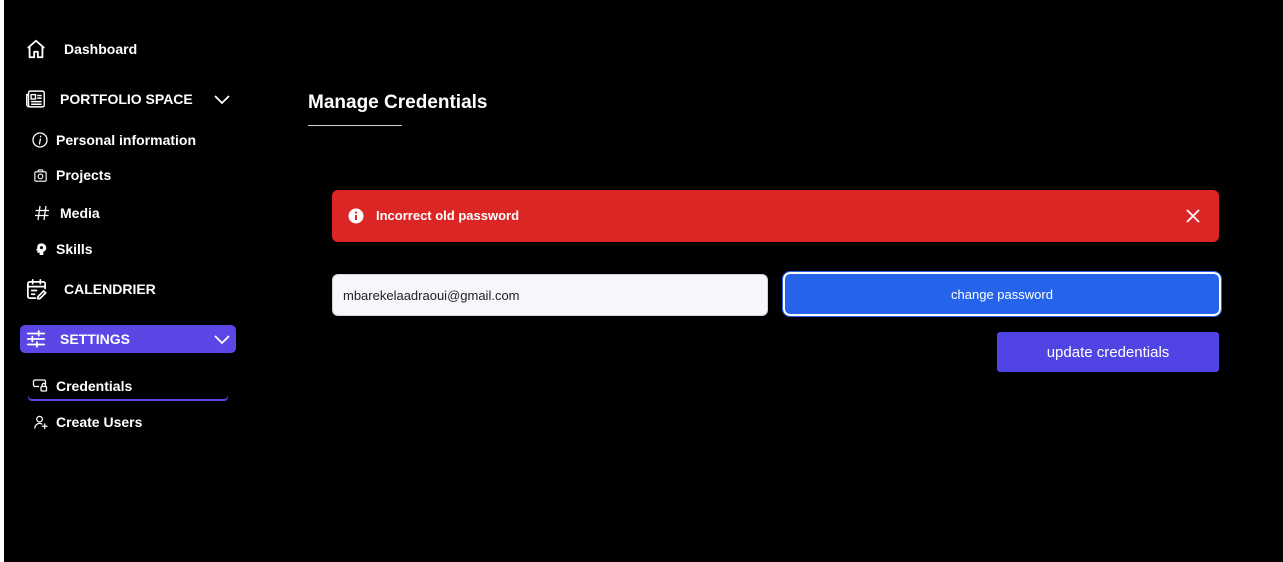 The image size is (1283, 562). What do you see at coordinates (36, 289) in the screenshot?
I see `calendar-edit-icon` at bounding box center [36, 289].